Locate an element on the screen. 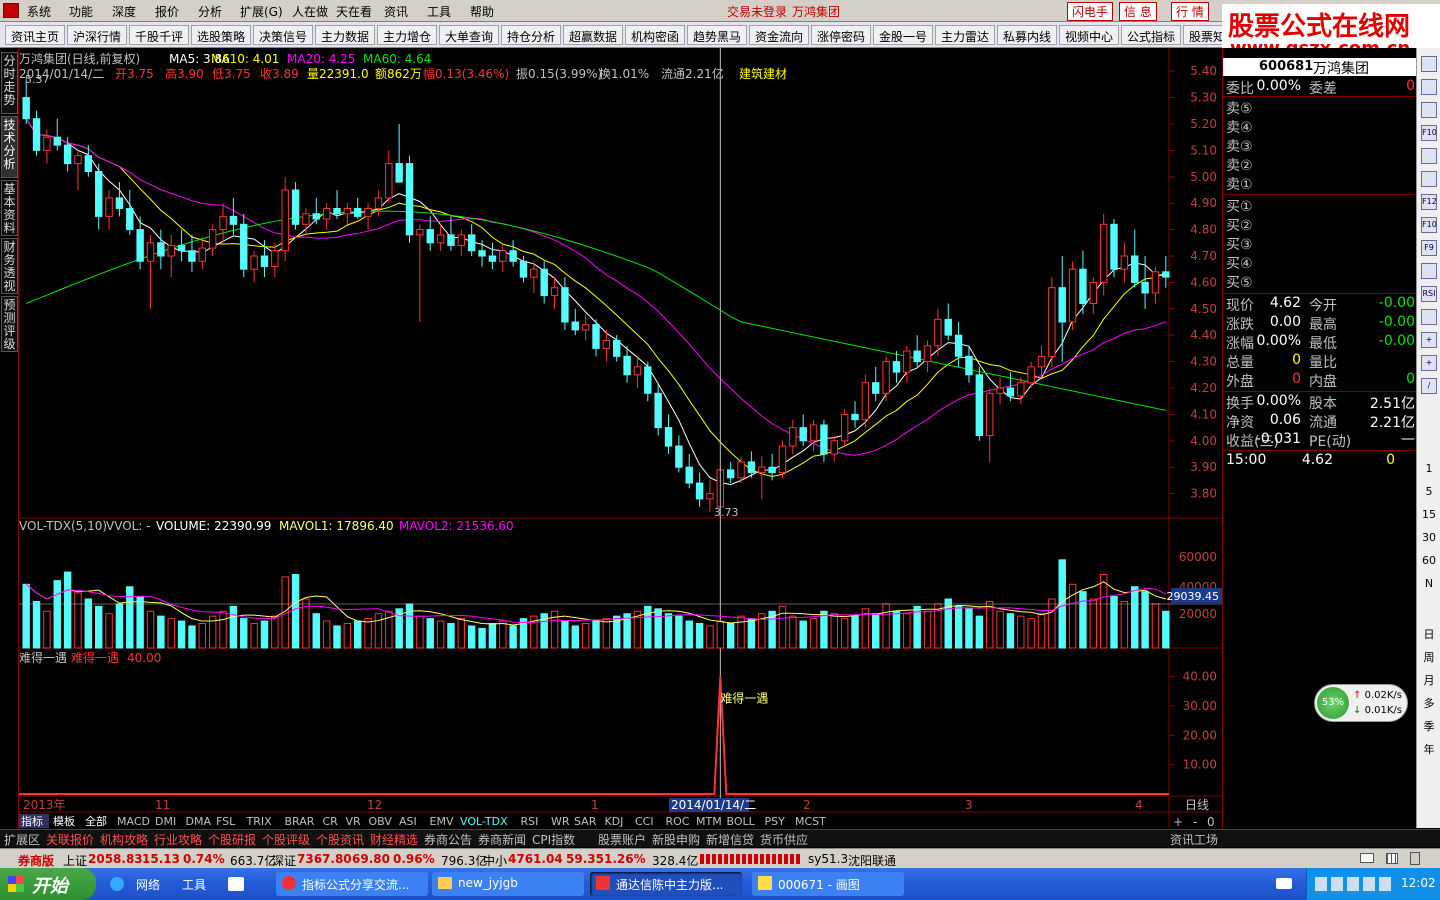 This screenshot has width=1440, height=900. indicator-tab-22: BOLL is located at coordinates (741, 821).